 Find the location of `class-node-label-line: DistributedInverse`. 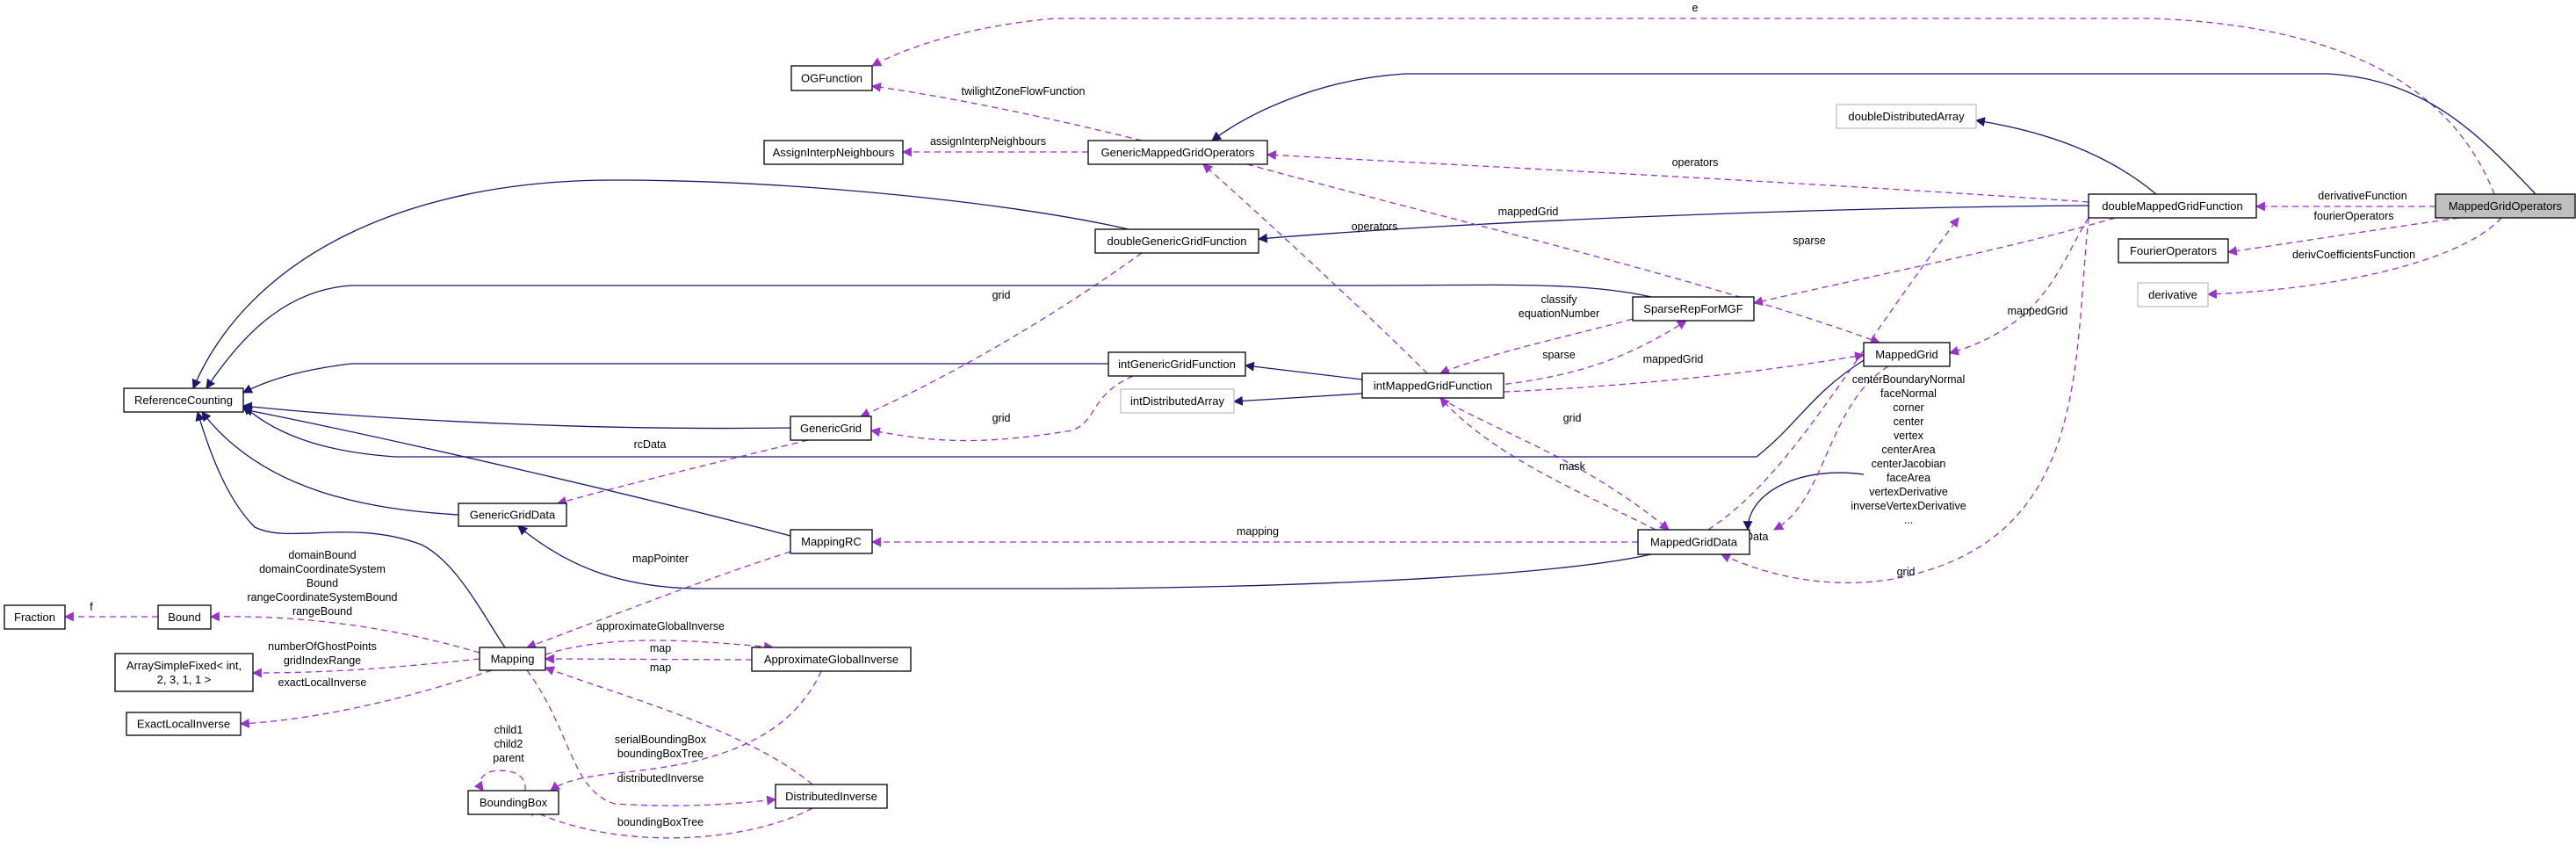

class-node-label-line: DistributedInverse is located at coordinates (831, 796).